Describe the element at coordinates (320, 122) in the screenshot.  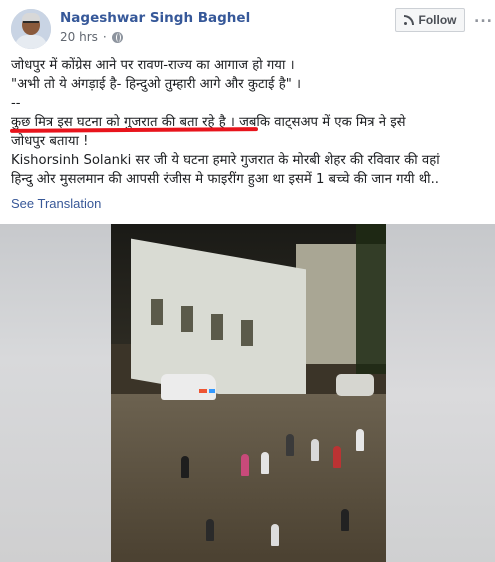
I see `post-line-4-rest: जबकि वाट्सअप में एक मित्र ने इसे` at that location.